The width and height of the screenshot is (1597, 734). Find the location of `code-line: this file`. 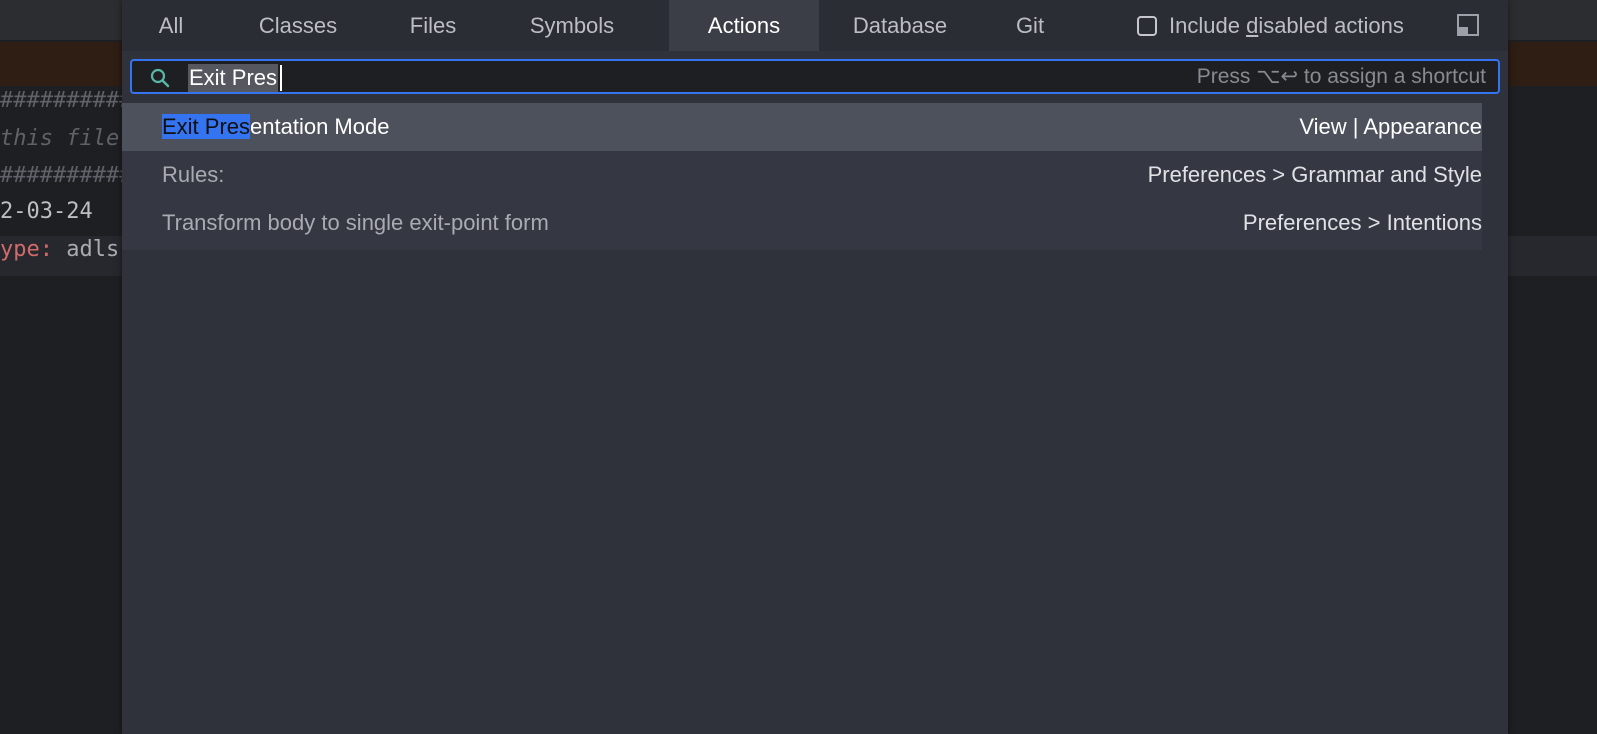

code-line: this file is located at coordinates (60, 138).